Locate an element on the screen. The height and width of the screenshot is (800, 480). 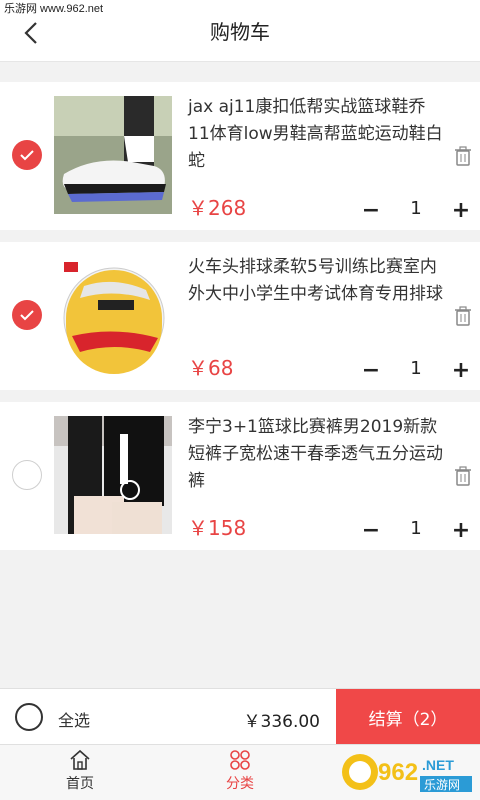
select-all-checkbox is located at coordinates (29, 717).